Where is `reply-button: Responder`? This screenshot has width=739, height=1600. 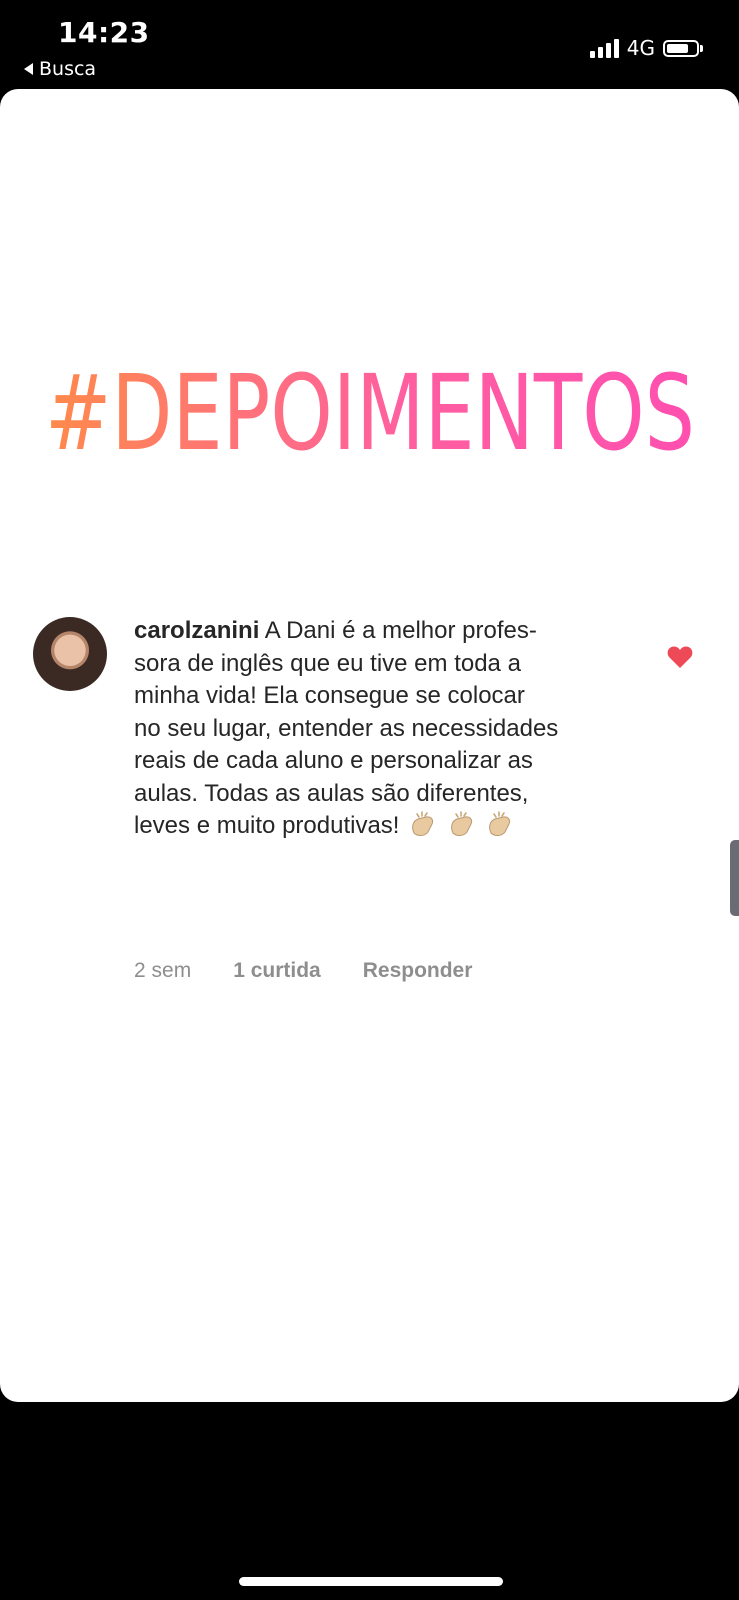 reply-button: Responder is located at coordinates (418, 971).